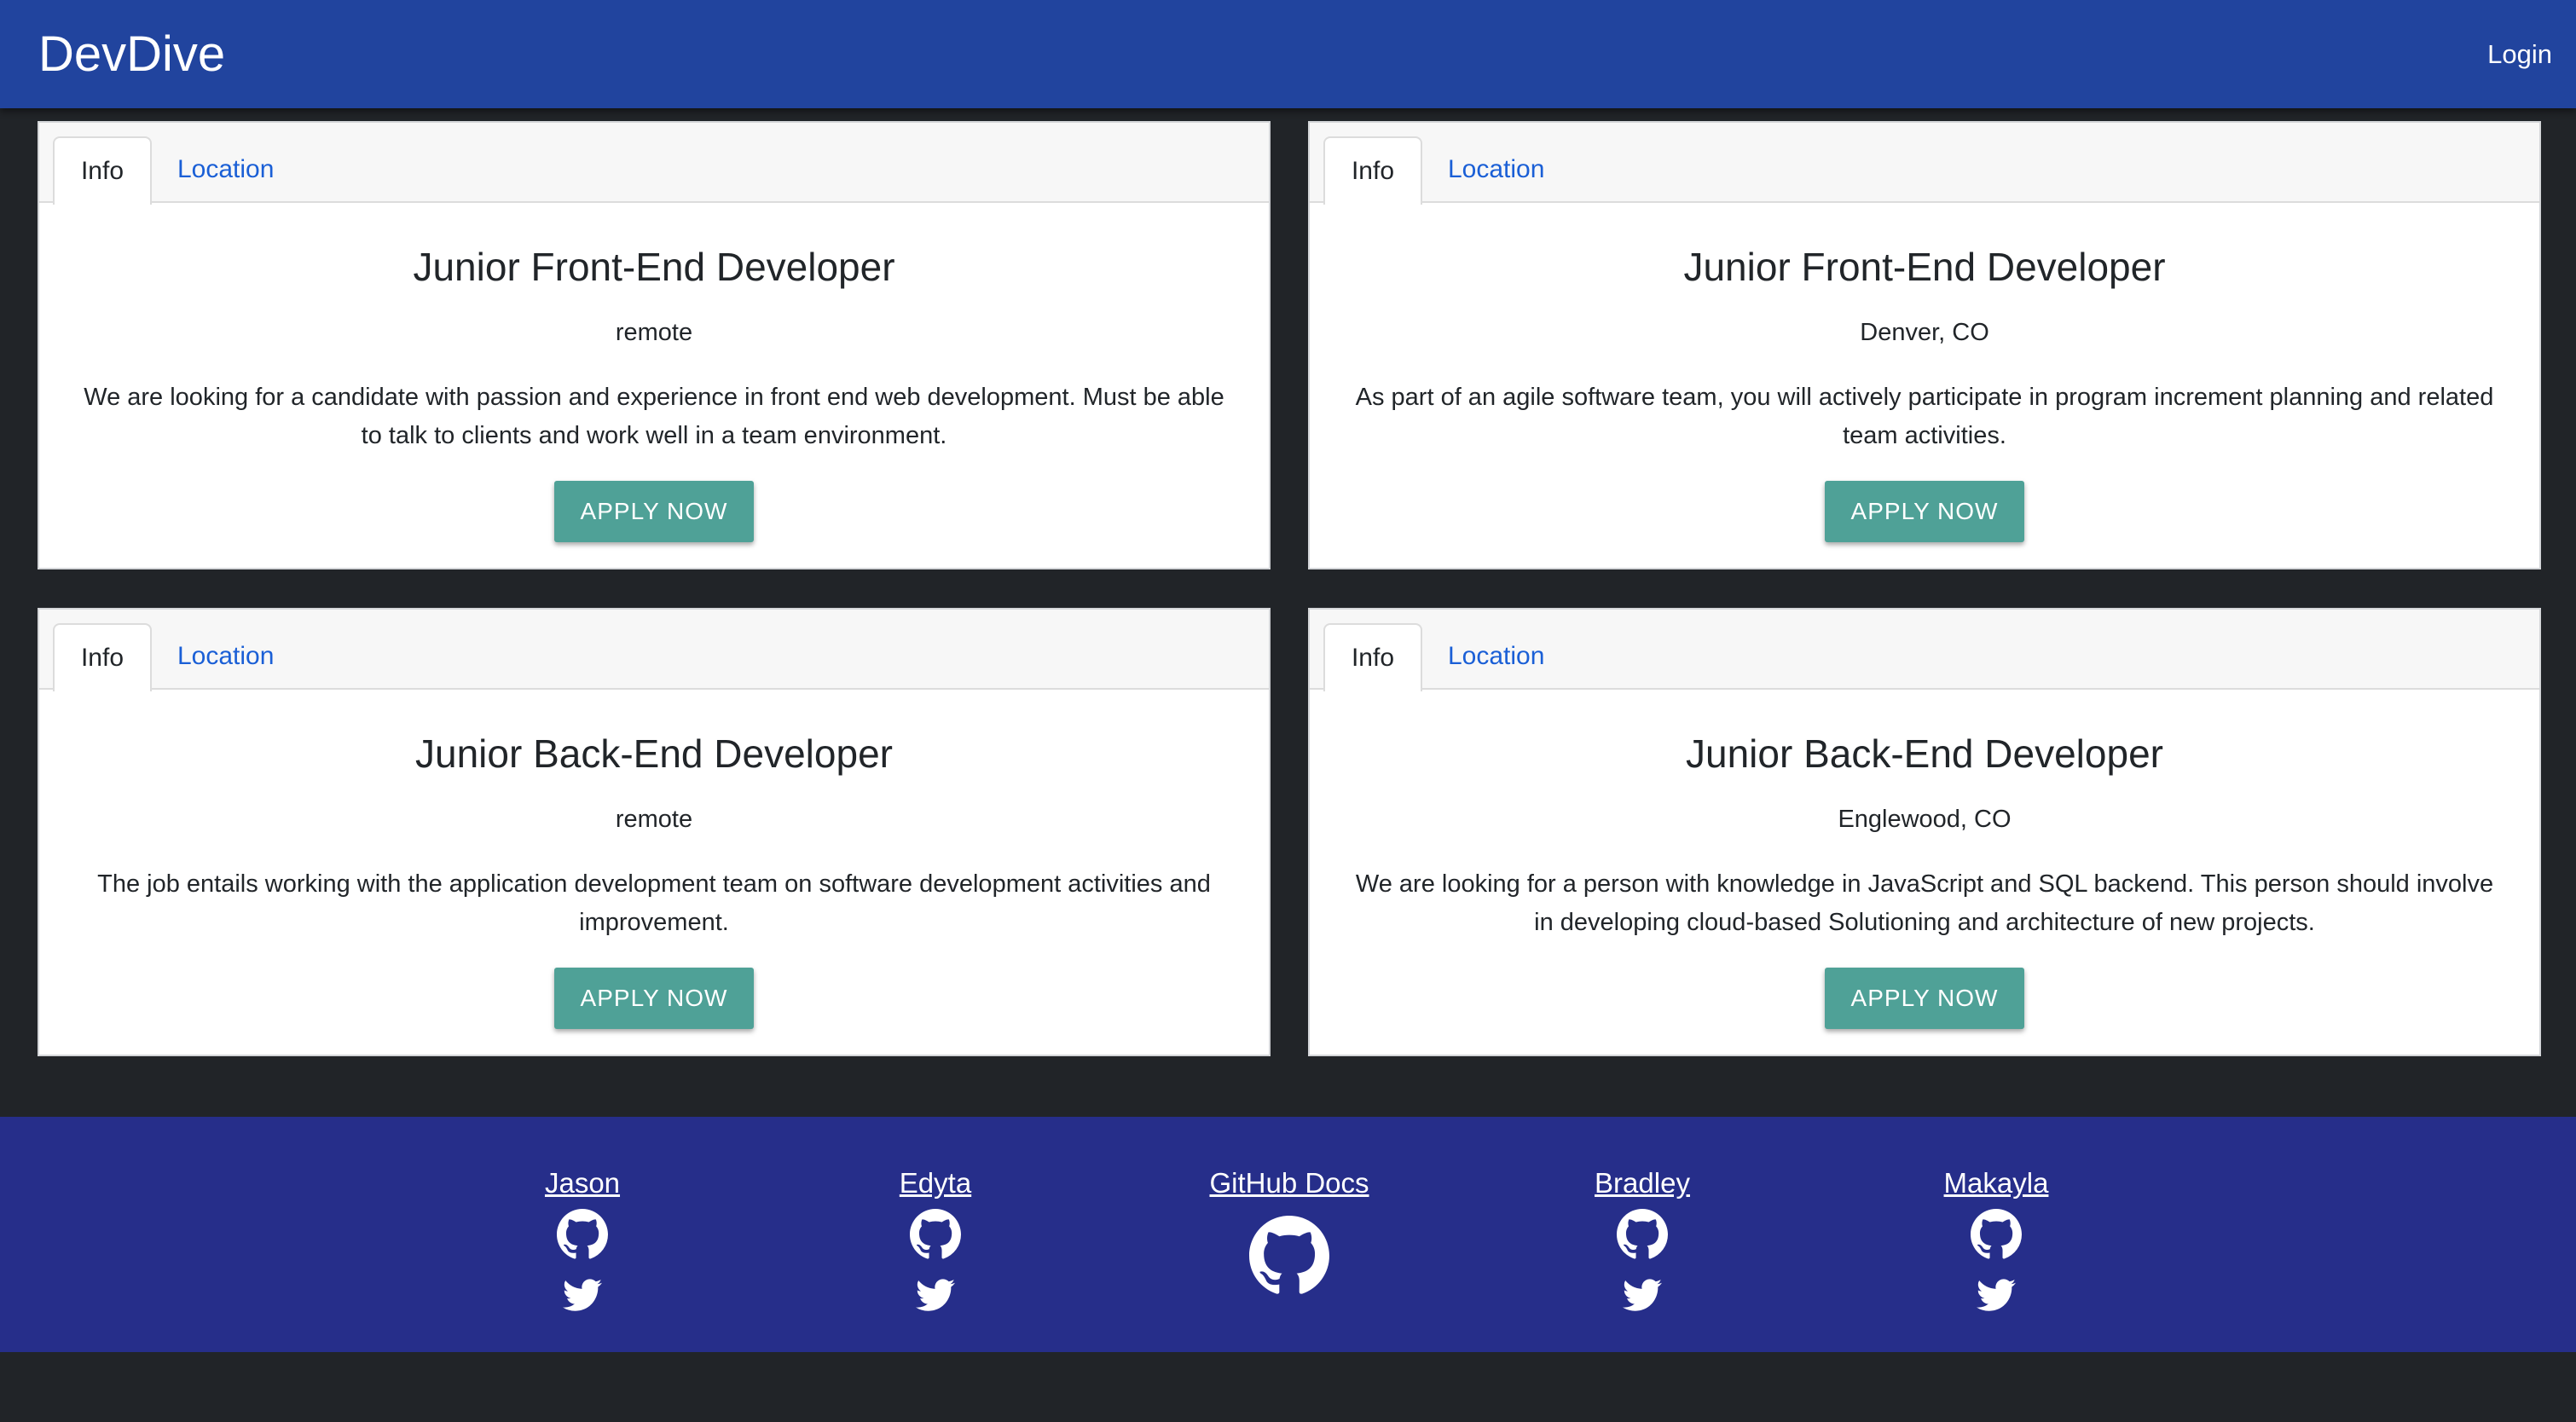  What do you see at coordinates (132, 55) in the screenshot?
I see `brand-logo: DevDive` at bounding box center [132, 55].